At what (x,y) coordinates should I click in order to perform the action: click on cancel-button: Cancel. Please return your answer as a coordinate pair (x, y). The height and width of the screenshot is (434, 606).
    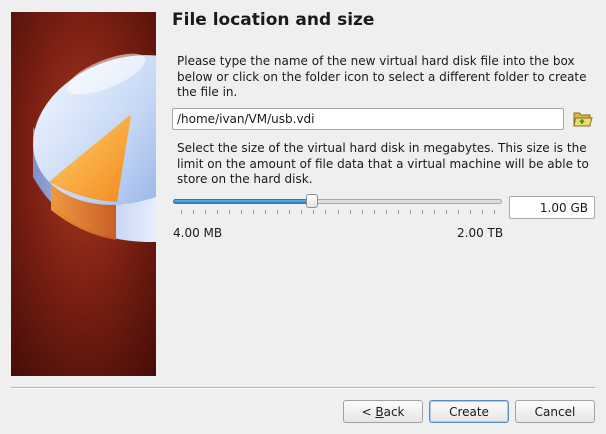
    Looking at the image, I should click on (555, 411).